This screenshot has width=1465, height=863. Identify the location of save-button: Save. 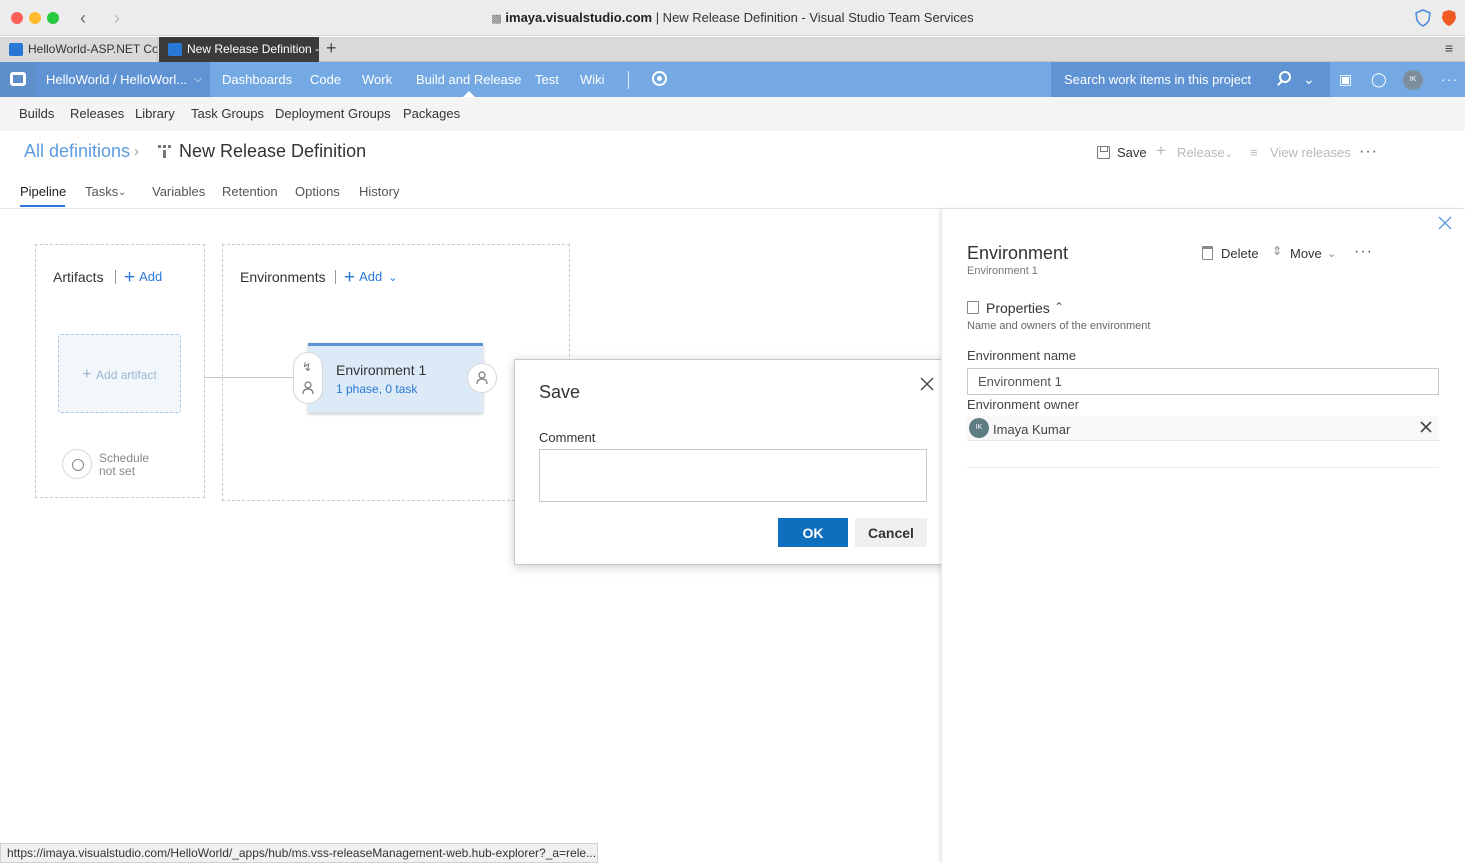
(1132, 152).